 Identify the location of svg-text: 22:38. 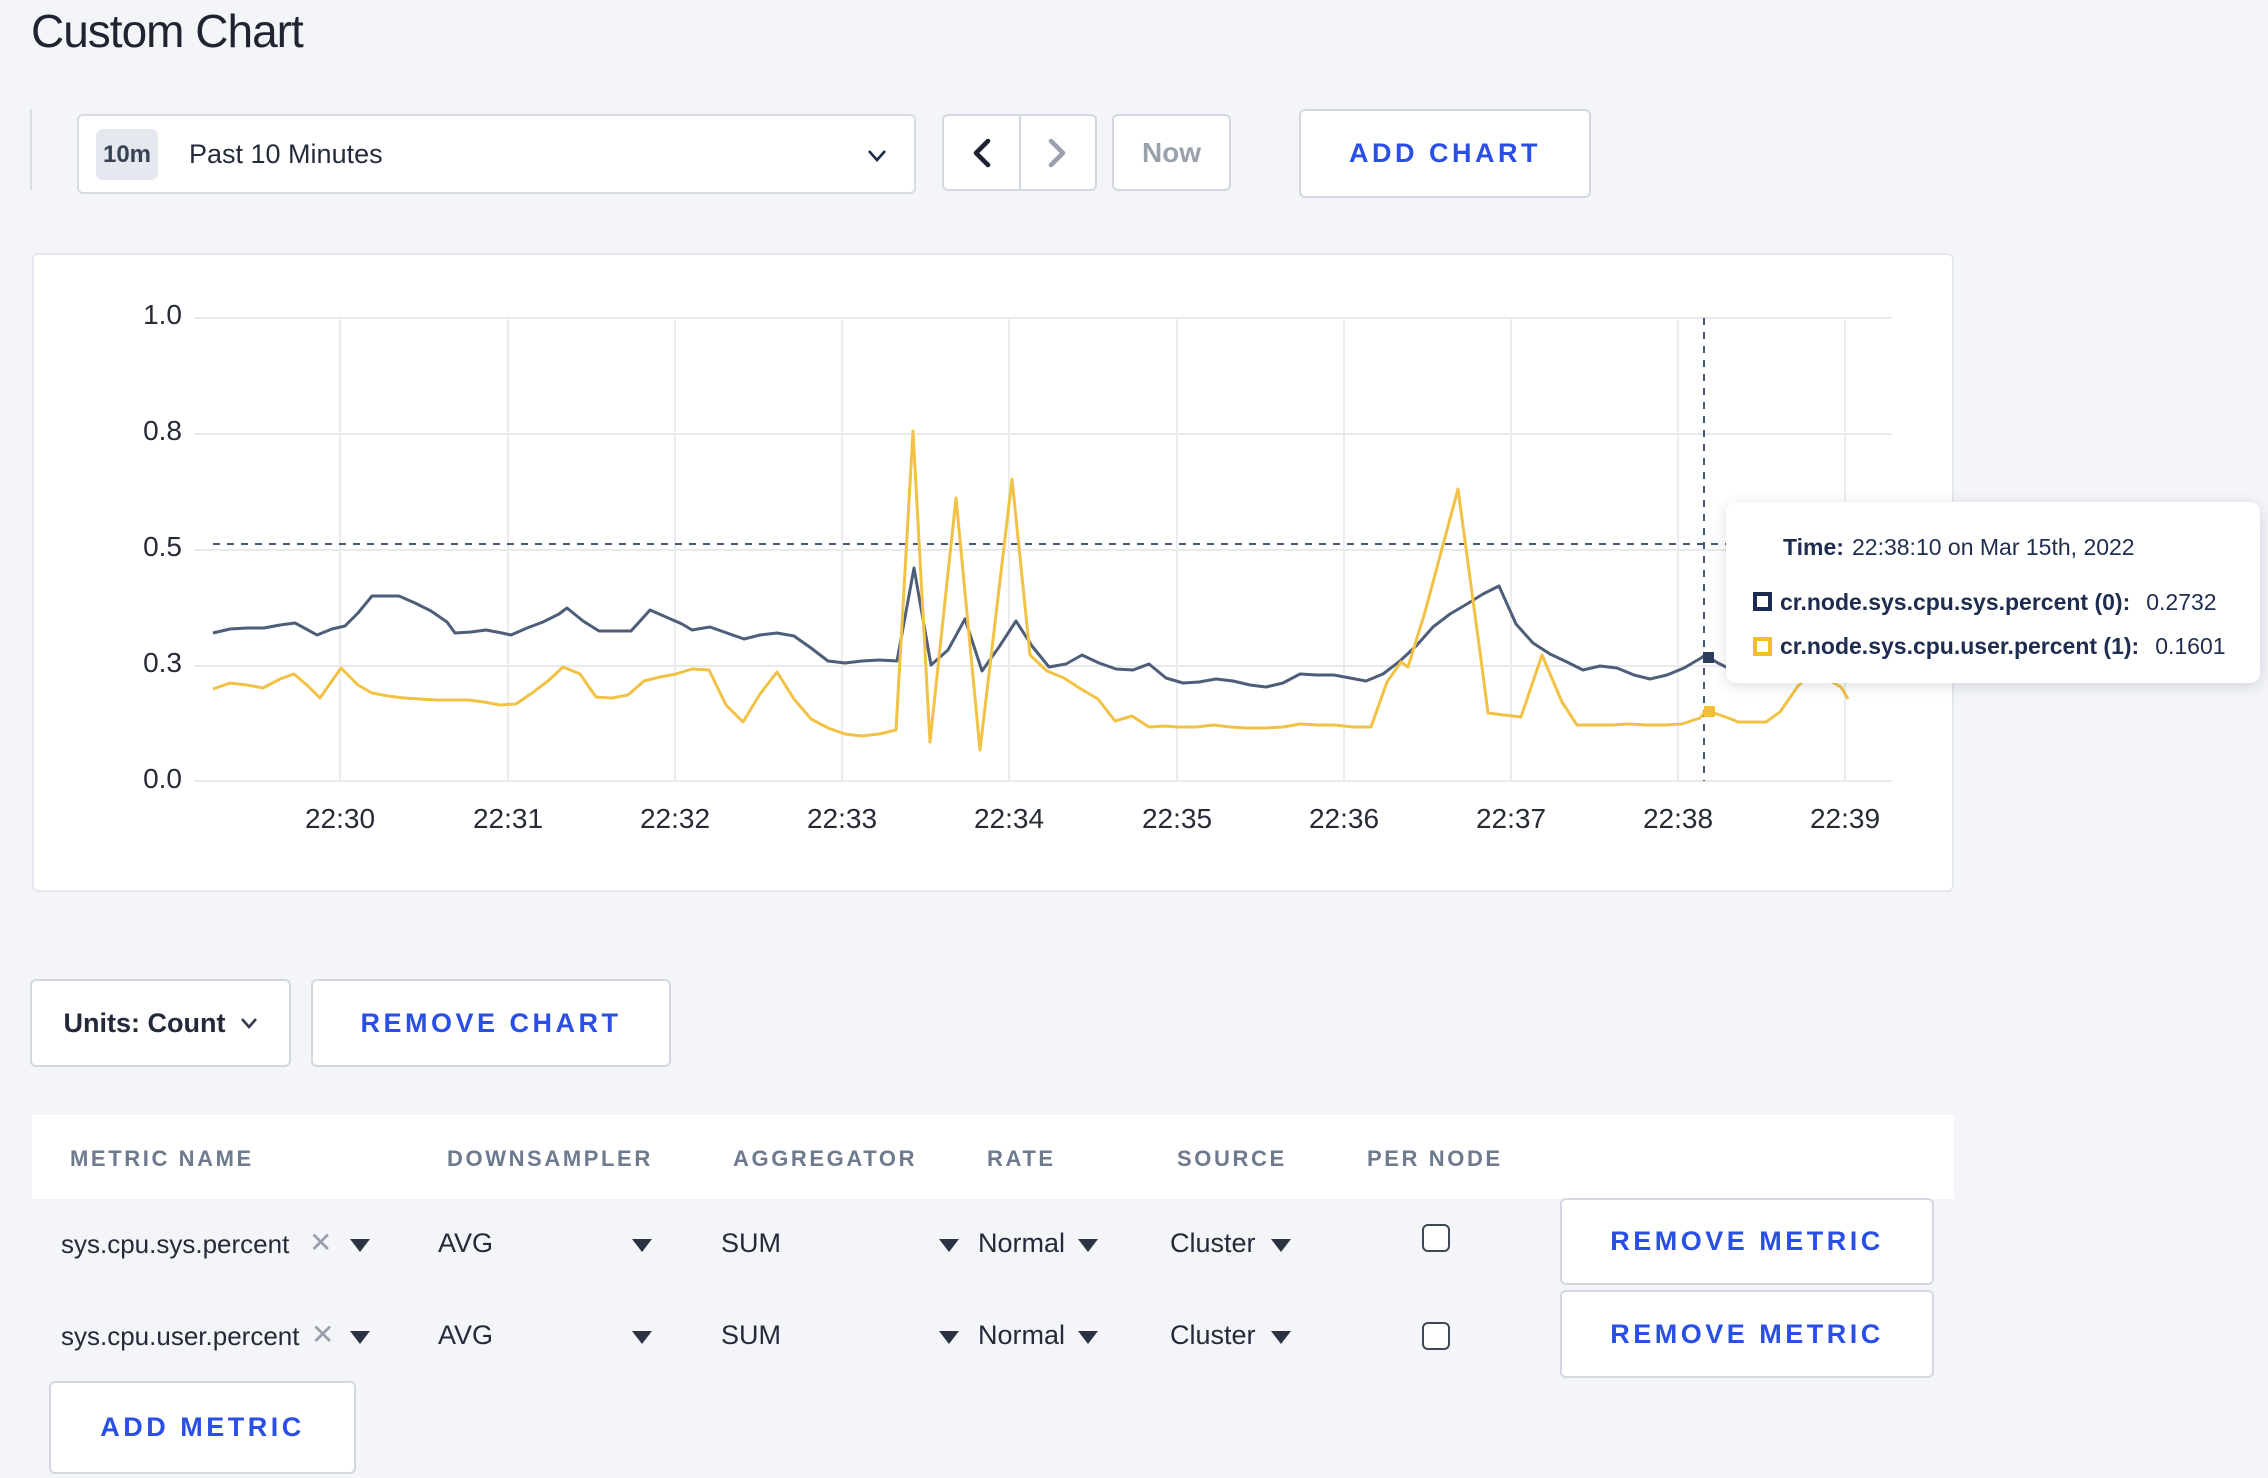
(1678, 818).